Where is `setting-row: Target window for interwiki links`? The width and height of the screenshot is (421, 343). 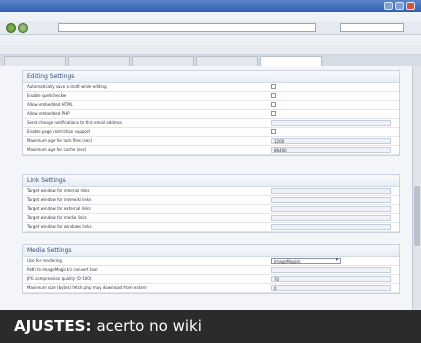
setting-row: Target window for interwiki links is located at coordinates (211, 200).